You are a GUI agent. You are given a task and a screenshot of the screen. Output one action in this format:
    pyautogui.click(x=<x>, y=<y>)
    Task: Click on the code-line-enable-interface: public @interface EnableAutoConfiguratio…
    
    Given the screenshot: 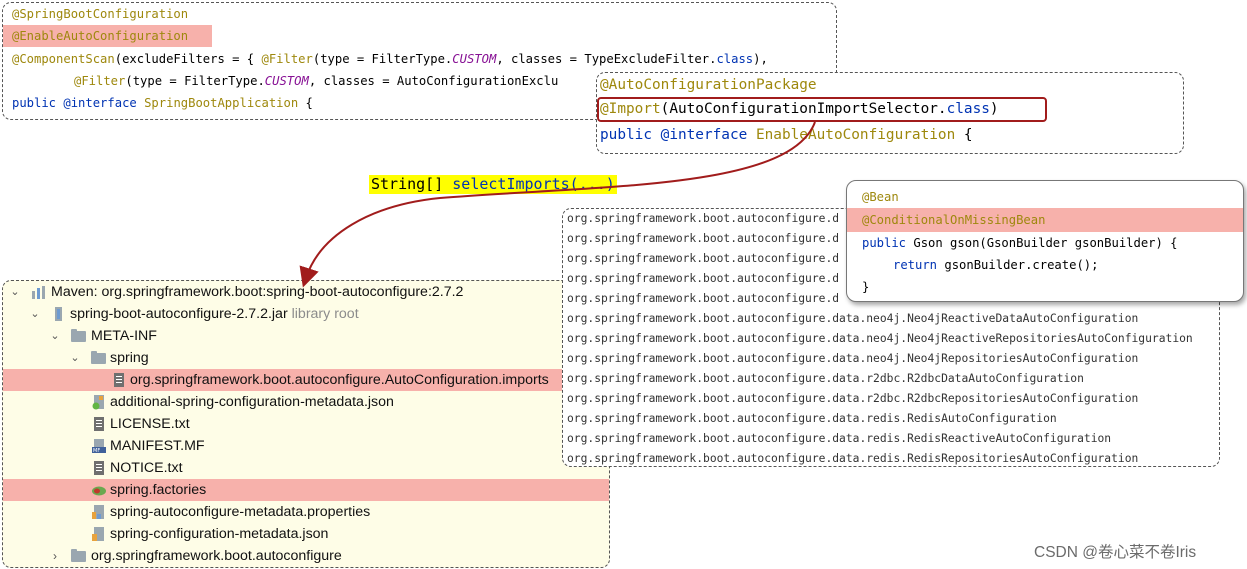 What is the action you would take?
    pyautogui.click(x=786, y=135)
    